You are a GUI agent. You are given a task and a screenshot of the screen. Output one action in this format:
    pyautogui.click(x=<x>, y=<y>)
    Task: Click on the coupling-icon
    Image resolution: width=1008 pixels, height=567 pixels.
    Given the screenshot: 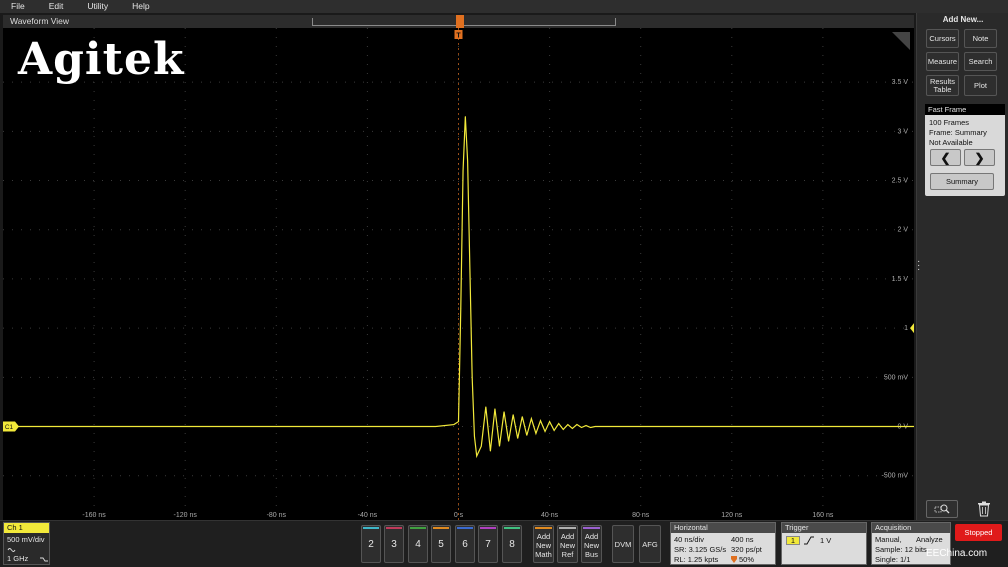 What is the action you would take?
    pyautogui.click(x=11, y=550)
    